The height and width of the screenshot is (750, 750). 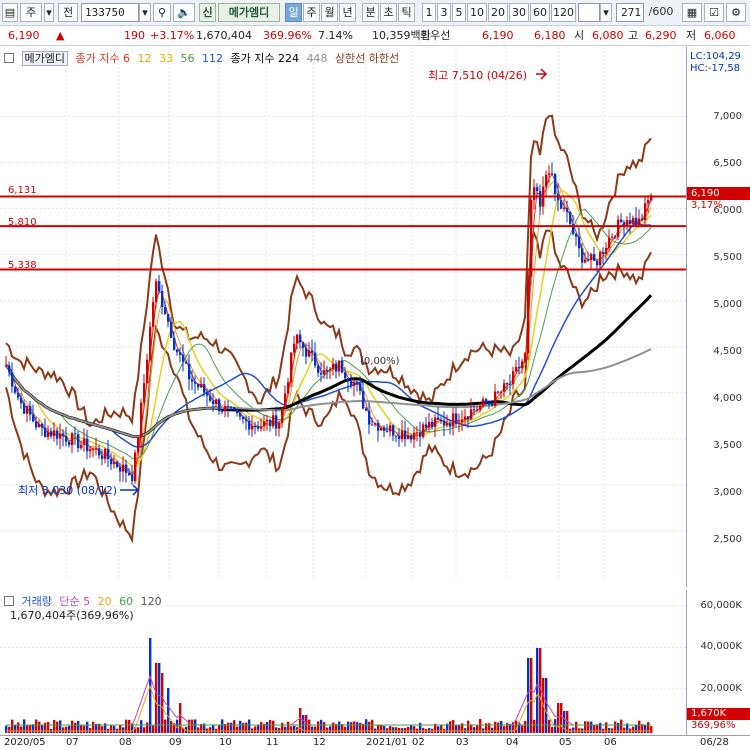 What do you see at coordinates (187, 58) in the screenshot?
I see `legend-ma56: 56` at bounding box center [187, 58].